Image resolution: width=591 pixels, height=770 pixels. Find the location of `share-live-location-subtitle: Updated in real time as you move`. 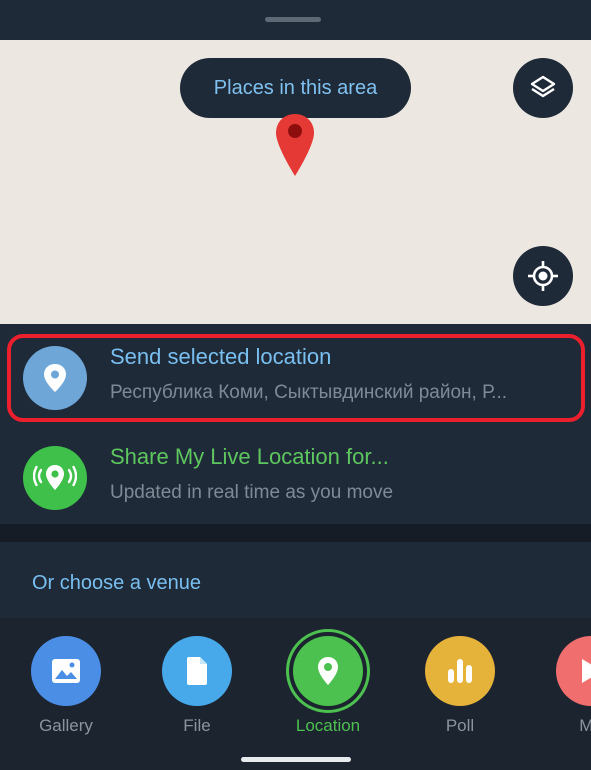

share-live-location-subtitle: Updated in real time as you move is located at coordinates (252, 492).